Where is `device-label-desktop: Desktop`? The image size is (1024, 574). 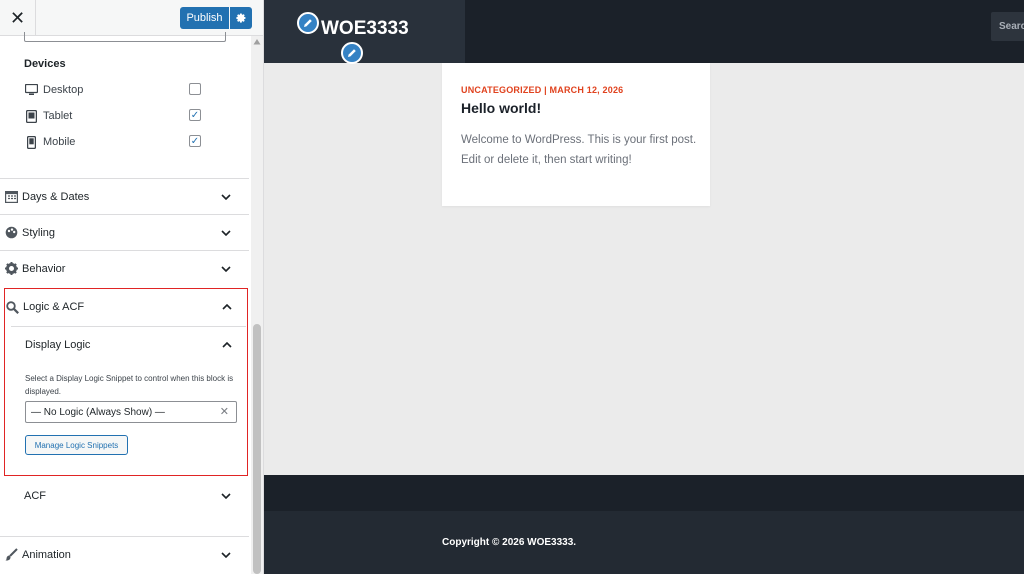
device-label-desktop: Desktop is located at coordinates (63, 90).